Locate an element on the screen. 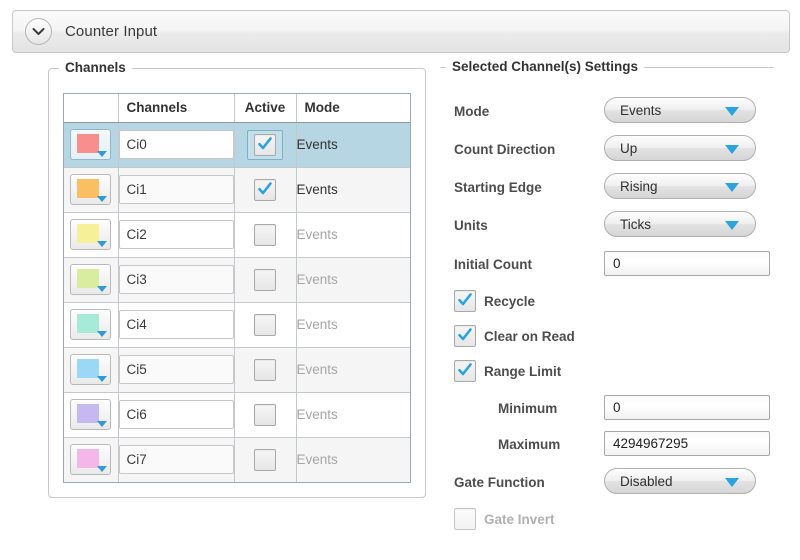 This screenshot has width=800, height=560. units-dropdown-value: Ticks is located at coordinates (635, 224).